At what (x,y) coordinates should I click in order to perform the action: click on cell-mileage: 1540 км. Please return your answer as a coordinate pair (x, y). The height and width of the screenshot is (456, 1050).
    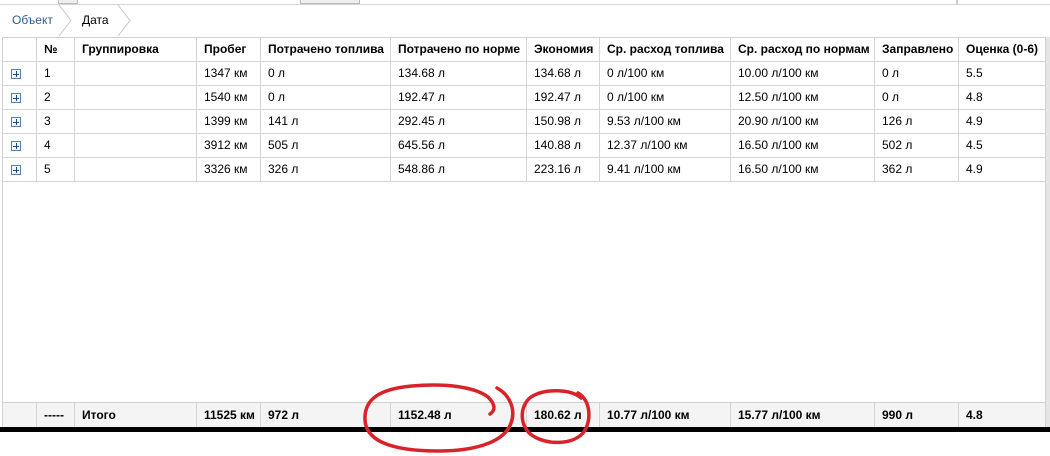
    Looking at the image, I should click on (229, 98).